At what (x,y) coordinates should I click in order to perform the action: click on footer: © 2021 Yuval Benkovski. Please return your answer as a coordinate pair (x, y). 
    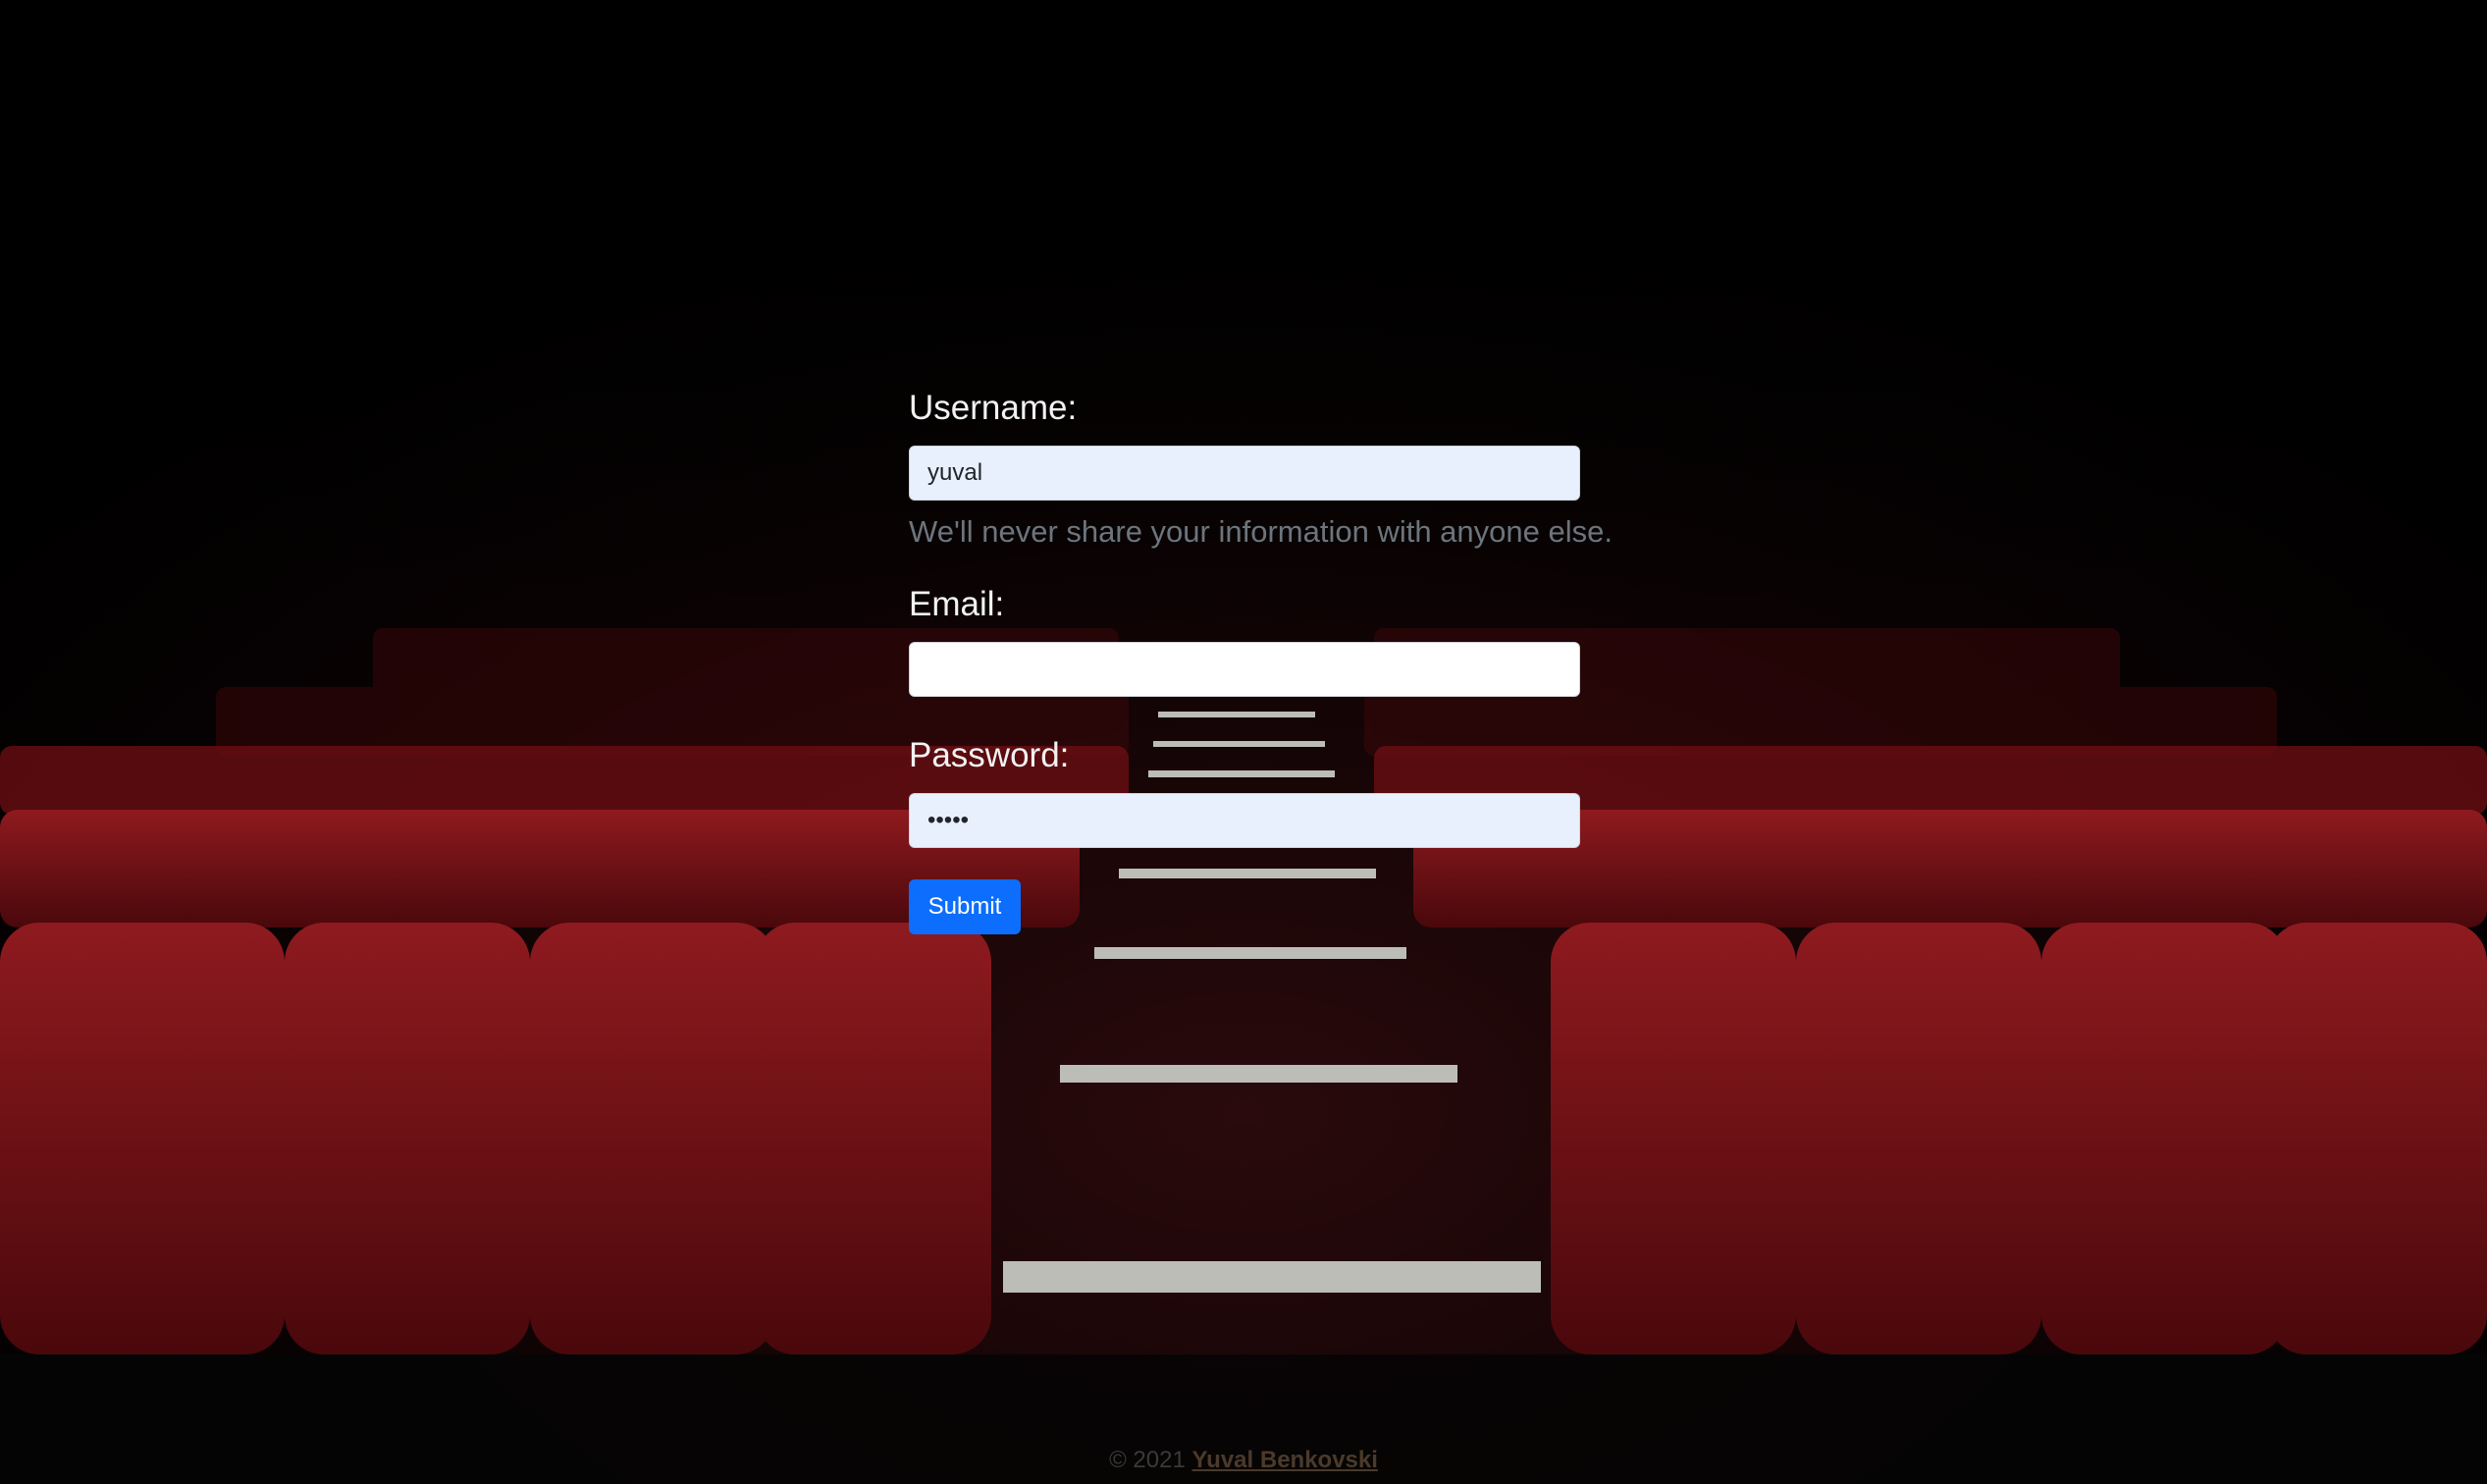
    Looking at the image, I should click on (1243, 1460).